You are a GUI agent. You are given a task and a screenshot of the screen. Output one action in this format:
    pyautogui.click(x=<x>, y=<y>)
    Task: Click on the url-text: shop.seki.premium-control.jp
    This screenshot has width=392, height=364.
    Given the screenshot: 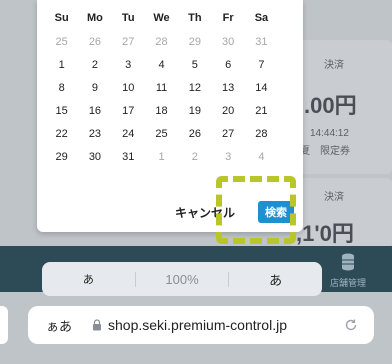 What is the action you would take?
    pyautogui.click(x=197, y=325)
    